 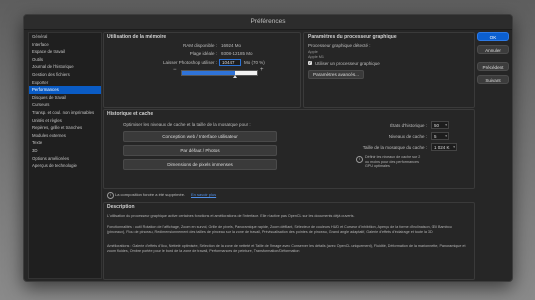 I want to click on sidebar-item: Outils, so click(x=65, y=60).